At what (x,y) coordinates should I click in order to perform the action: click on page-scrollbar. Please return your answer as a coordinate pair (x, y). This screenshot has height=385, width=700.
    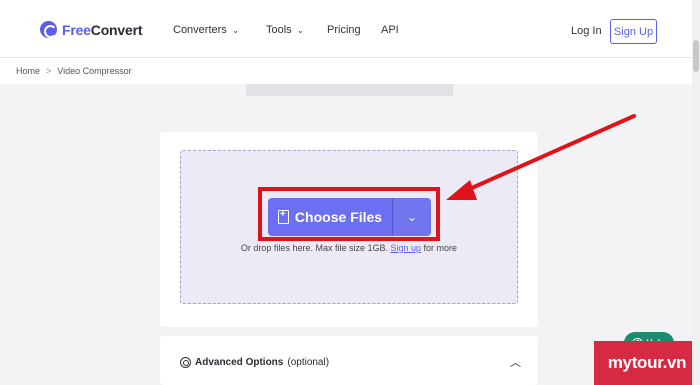
    Looking at the image, I should click on (696, 192).